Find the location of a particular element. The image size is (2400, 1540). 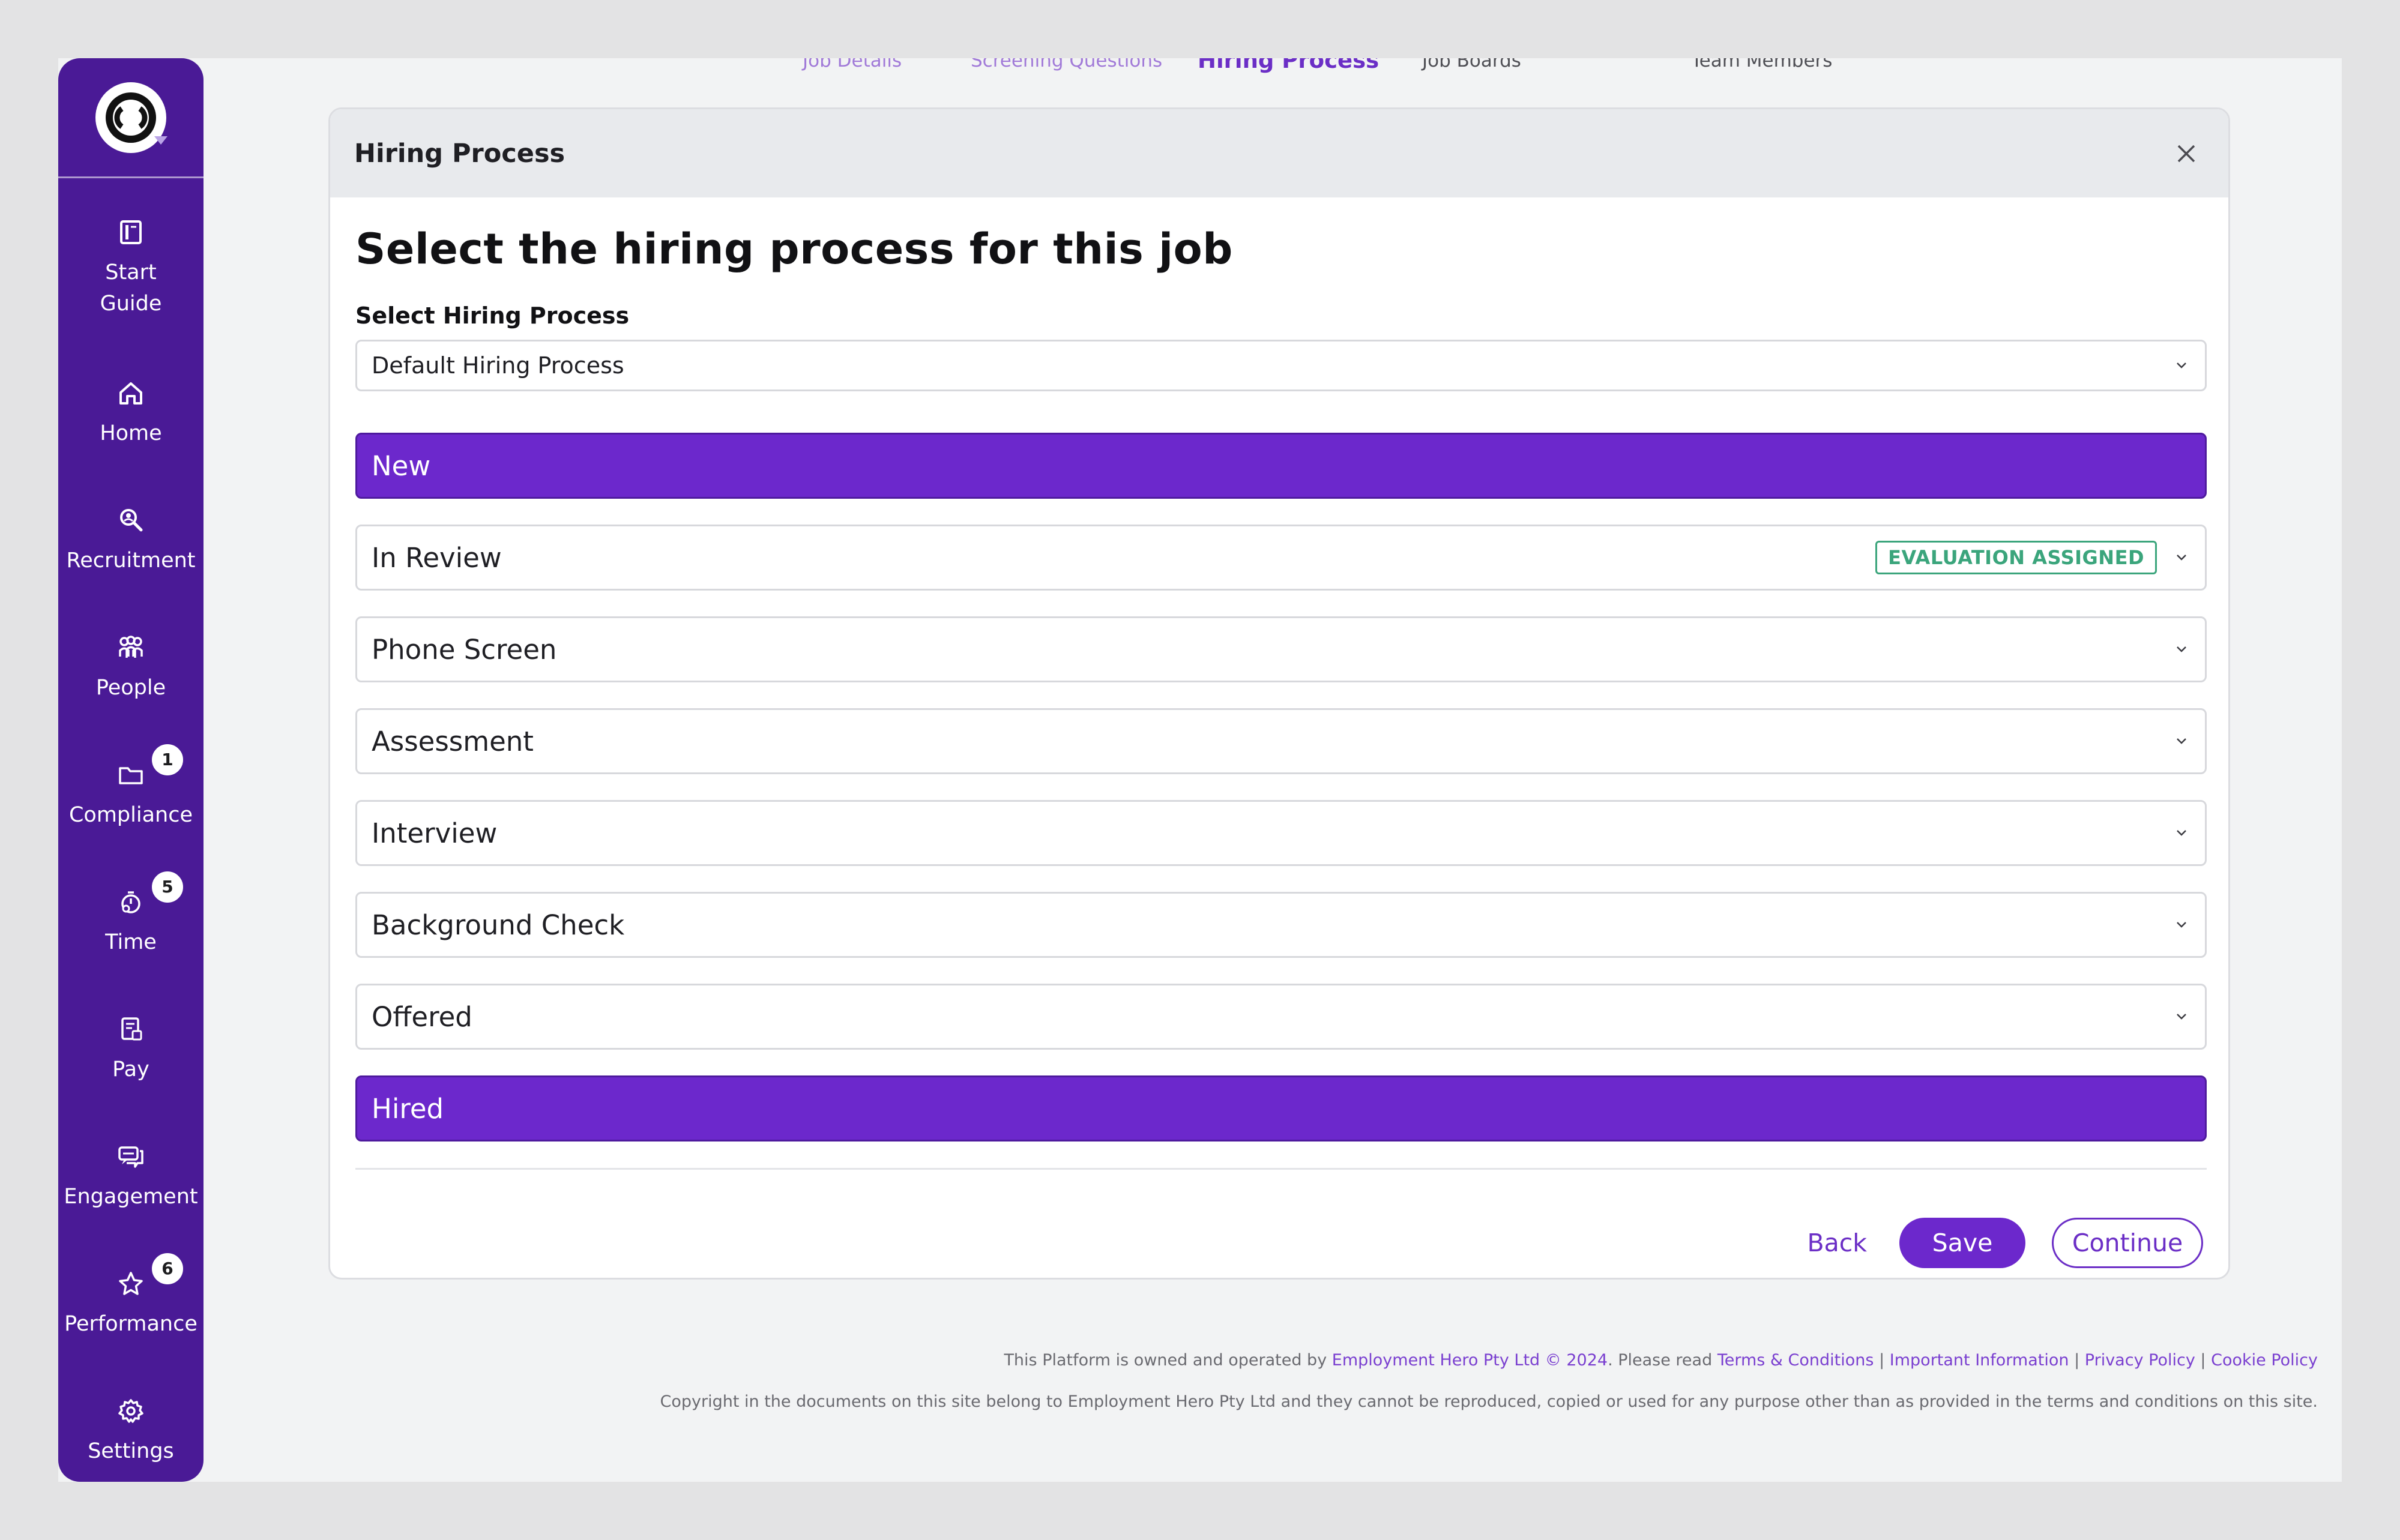

stage-offered: Offered is located at coordinates (1281, 1017).